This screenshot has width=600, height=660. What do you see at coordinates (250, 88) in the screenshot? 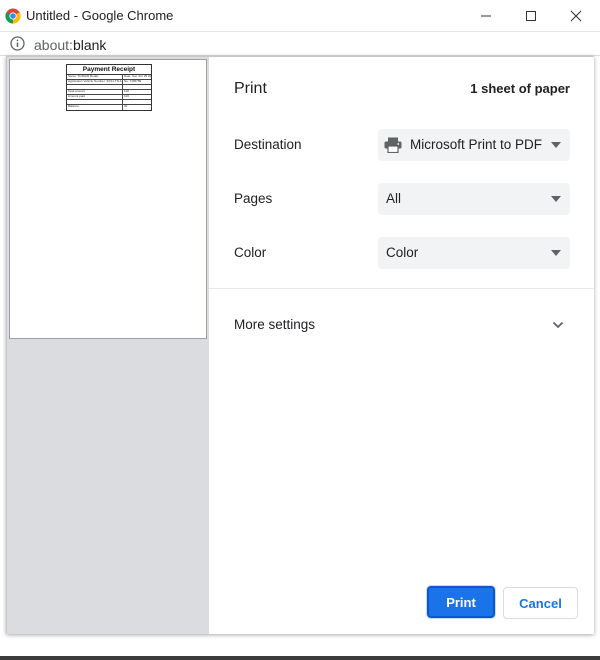
I see `print-title: Print` at bounding box center [250, 88].